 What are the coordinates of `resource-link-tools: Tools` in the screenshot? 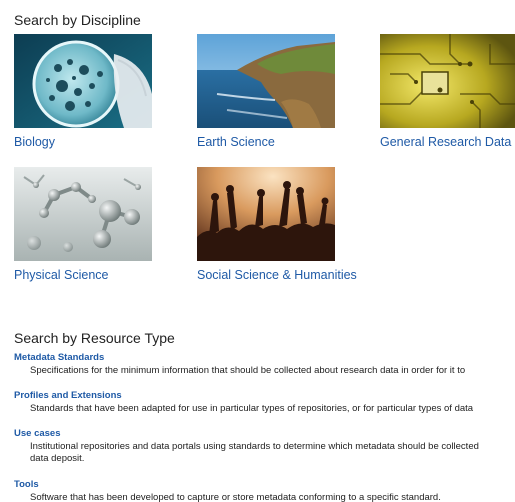 It's located at (264, 484).